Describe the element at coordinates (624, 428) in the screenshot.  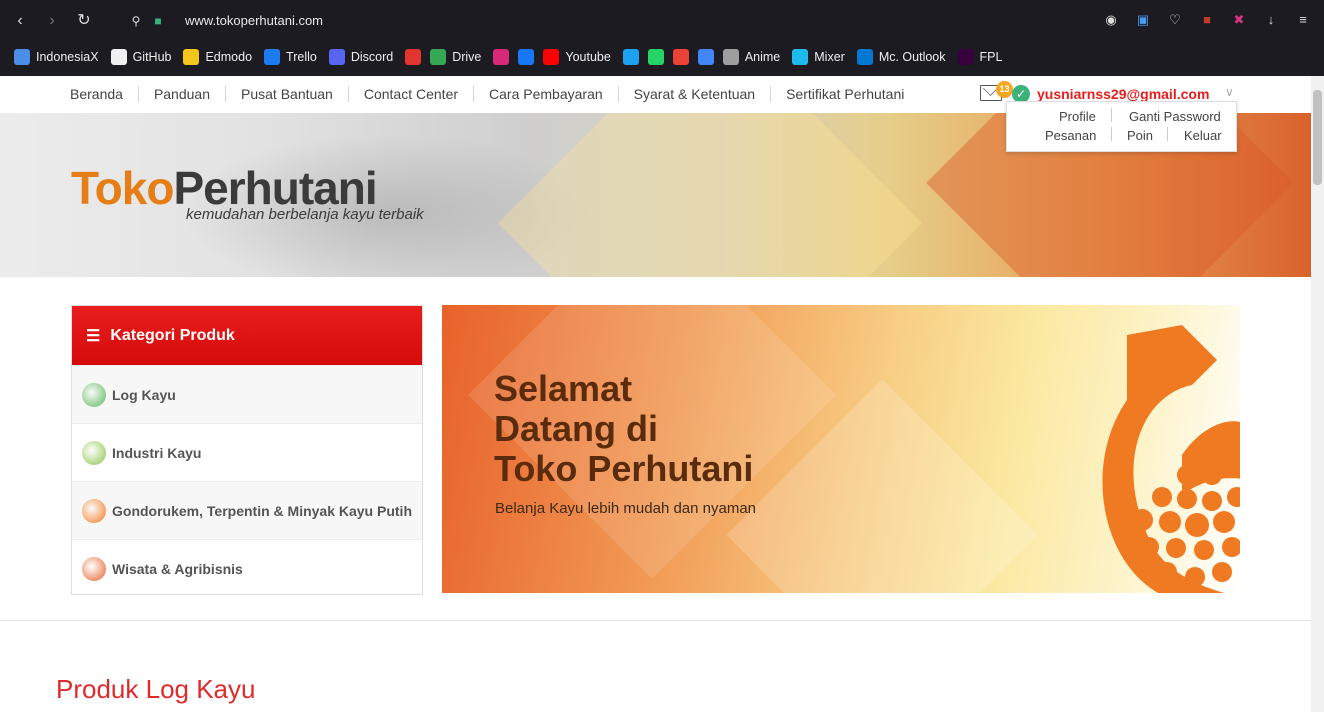
I see `hero-title: Selamat Datang di Toko Perhutani` at that location.